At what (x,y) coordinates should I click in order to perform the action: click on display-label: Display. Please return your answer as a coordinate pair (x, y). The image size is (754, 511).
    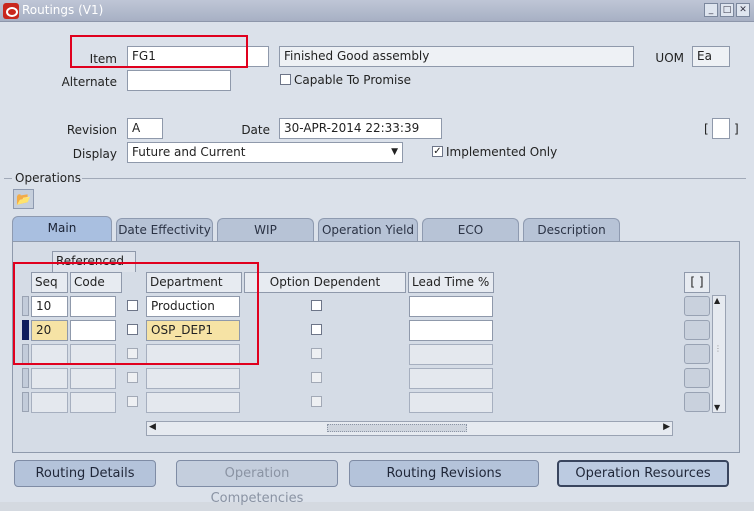
    Looking at the image, I should click on (94, 154).